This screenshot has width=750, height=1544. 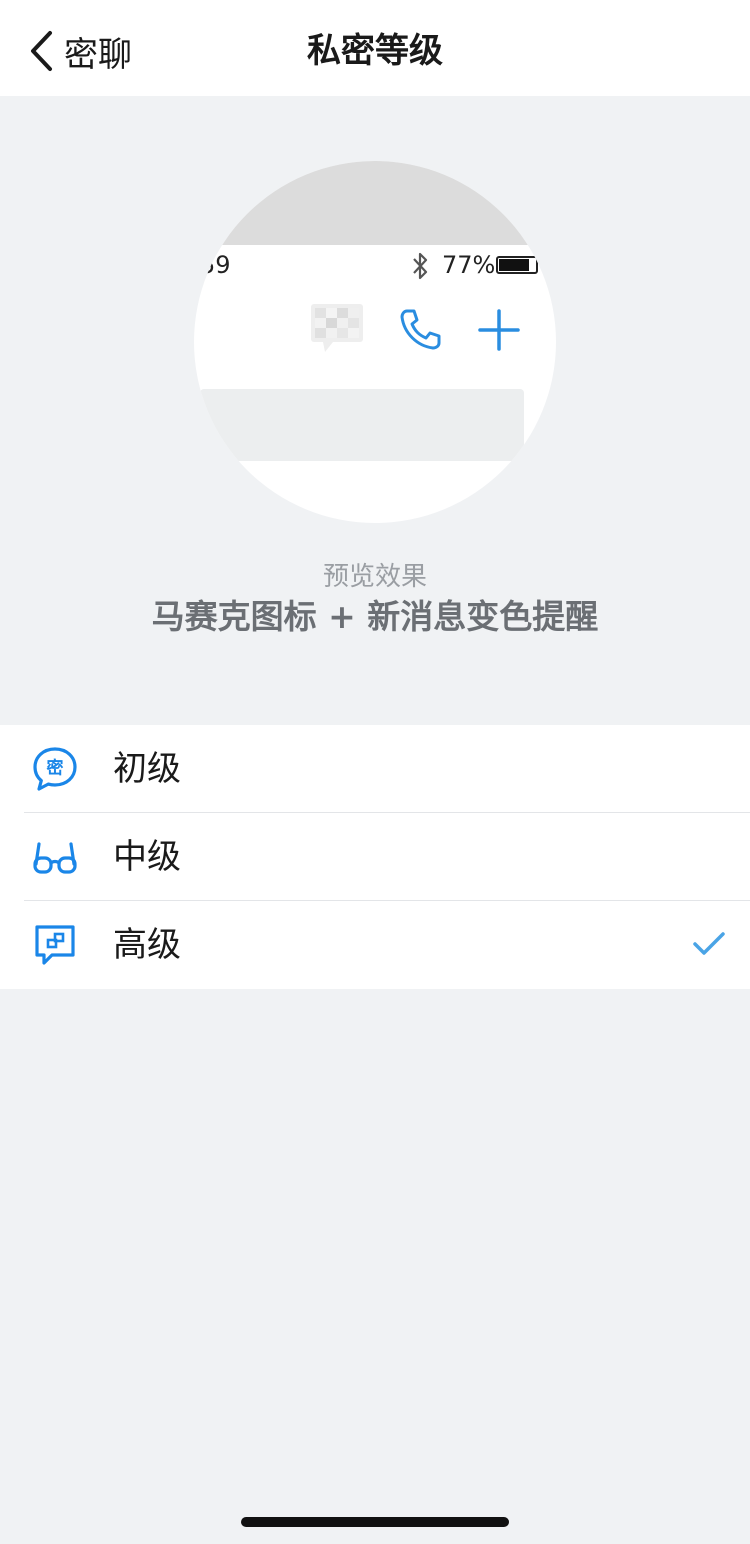 I want to click on svg-text: 密, so click(x=55, y=768).